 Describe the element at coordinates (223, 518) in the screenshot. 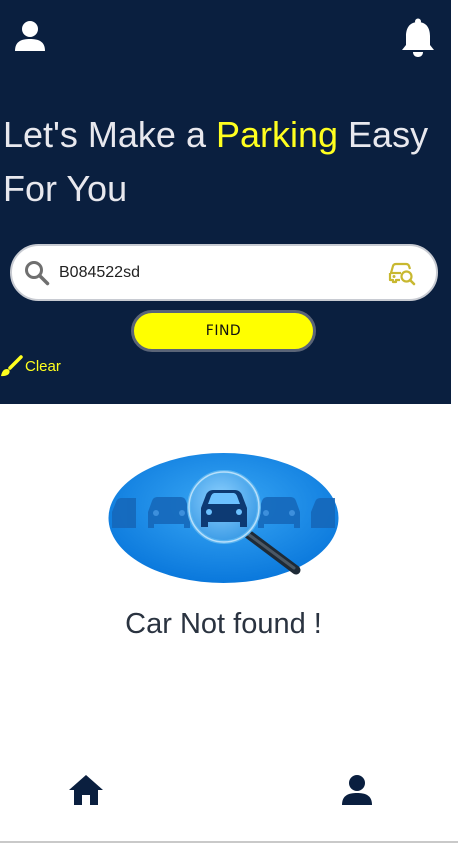

I see `car-search-illustration` at that location.